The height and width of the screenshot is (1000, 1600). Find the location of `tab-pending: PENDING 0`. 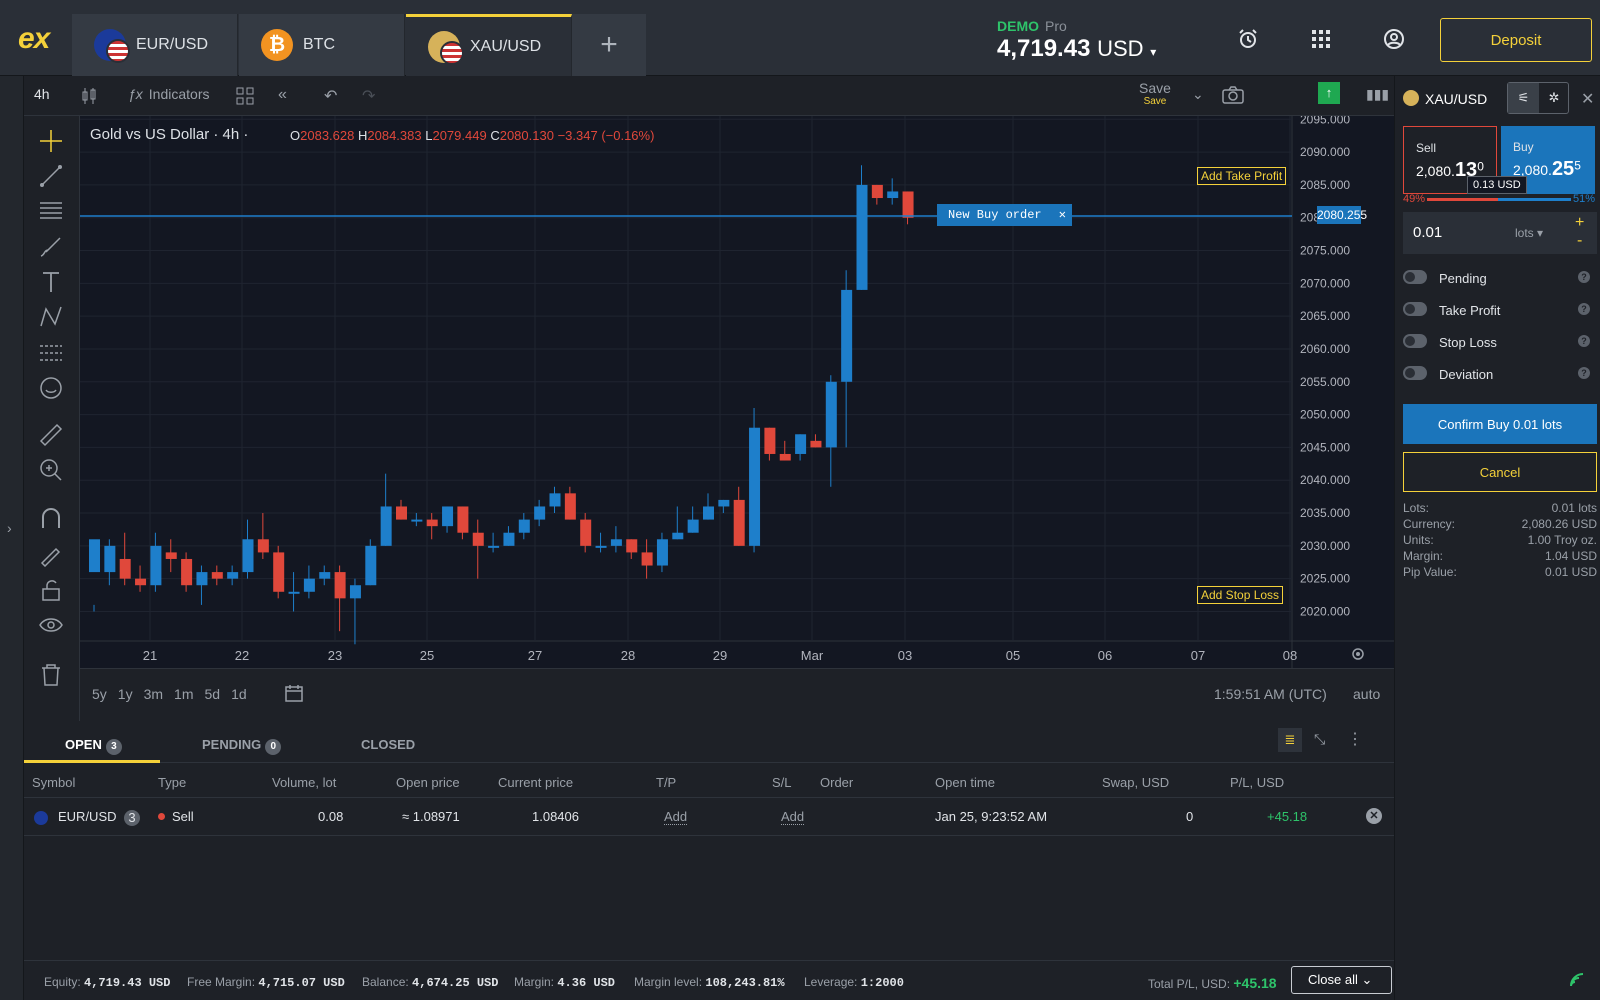

tab-pending: PENDING 0 is located at coordinates (242, 746).